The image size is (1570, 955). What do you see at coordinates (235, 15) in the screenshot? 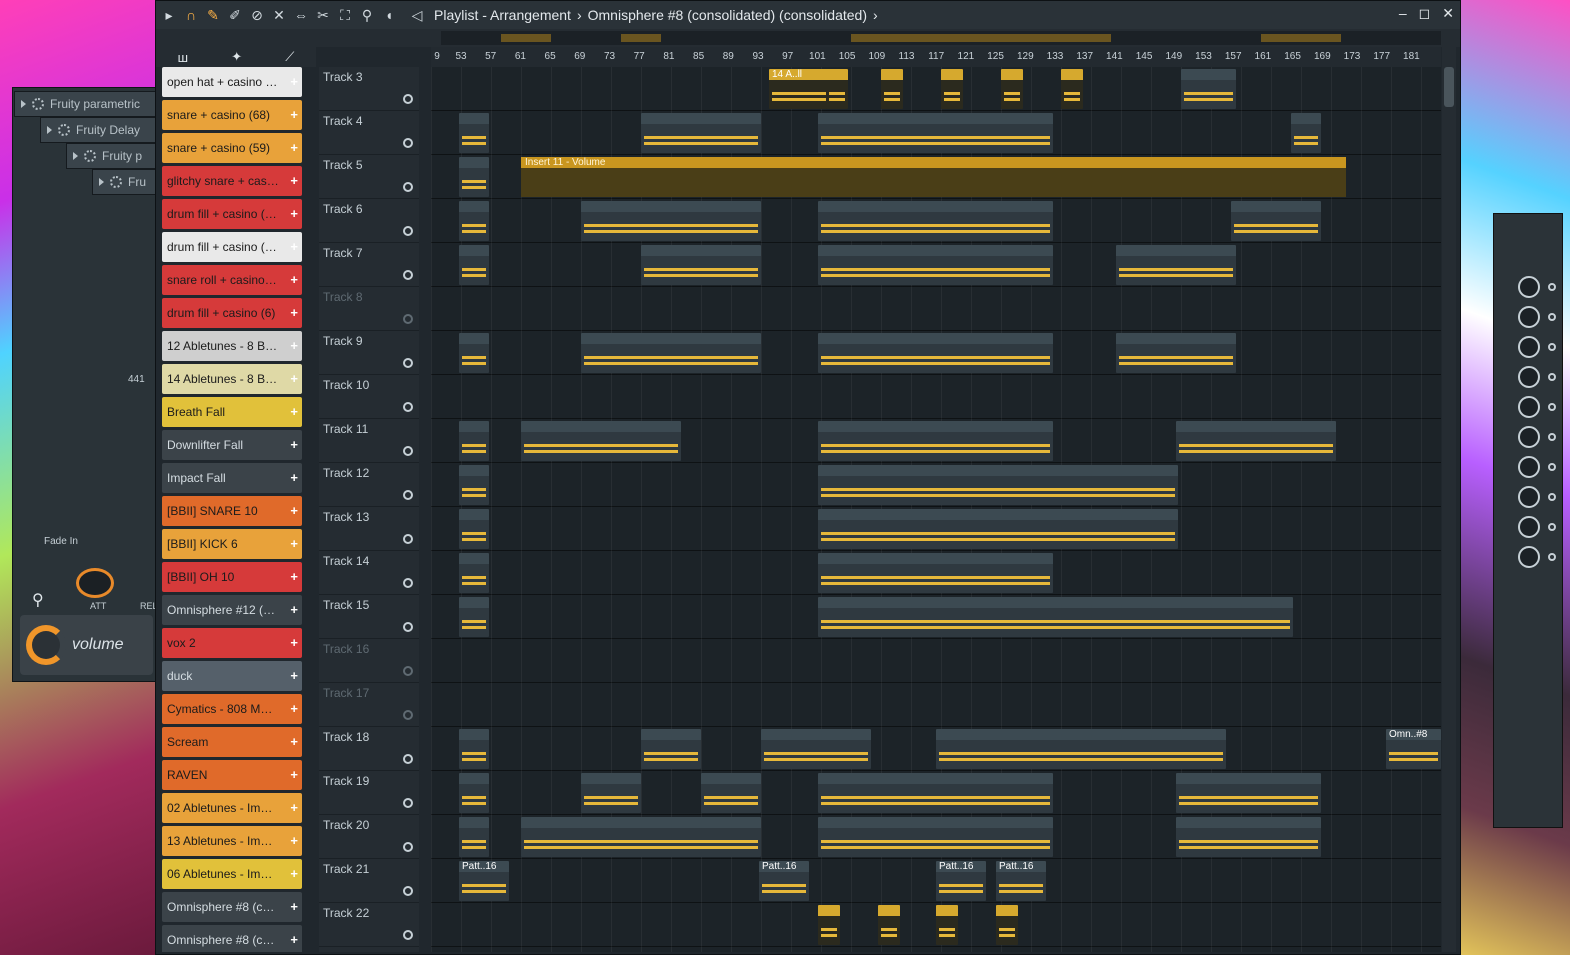
I see `paint-icon: ✐` at bounding box center [235, 15].